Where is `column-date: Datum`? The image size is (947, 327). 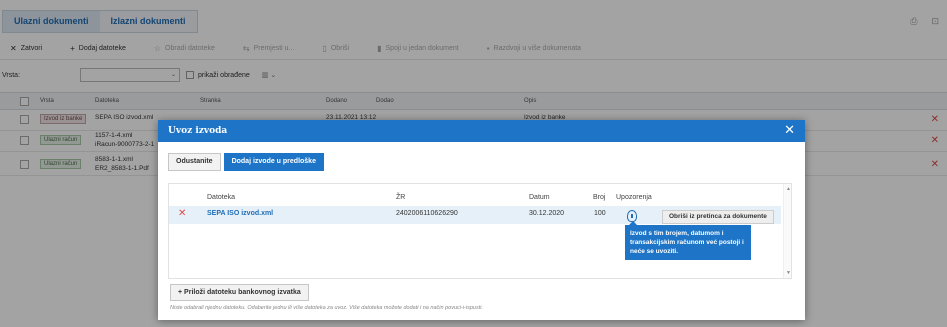
column-date: Datum is located at coordinates (539, 197).